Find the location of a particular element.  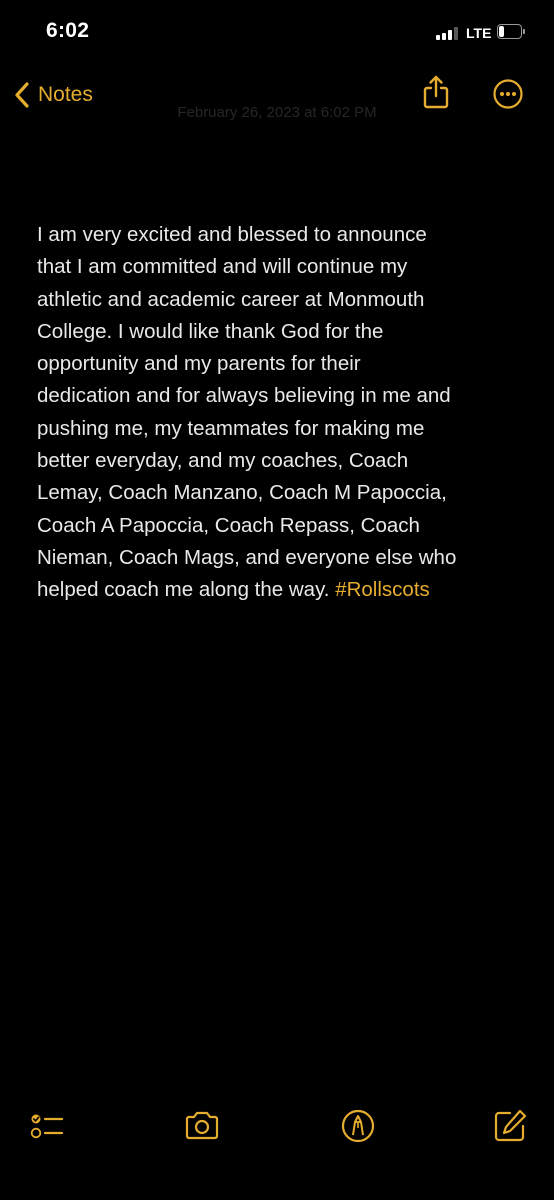

network-type: LTE is located at coordinates (479, 33).